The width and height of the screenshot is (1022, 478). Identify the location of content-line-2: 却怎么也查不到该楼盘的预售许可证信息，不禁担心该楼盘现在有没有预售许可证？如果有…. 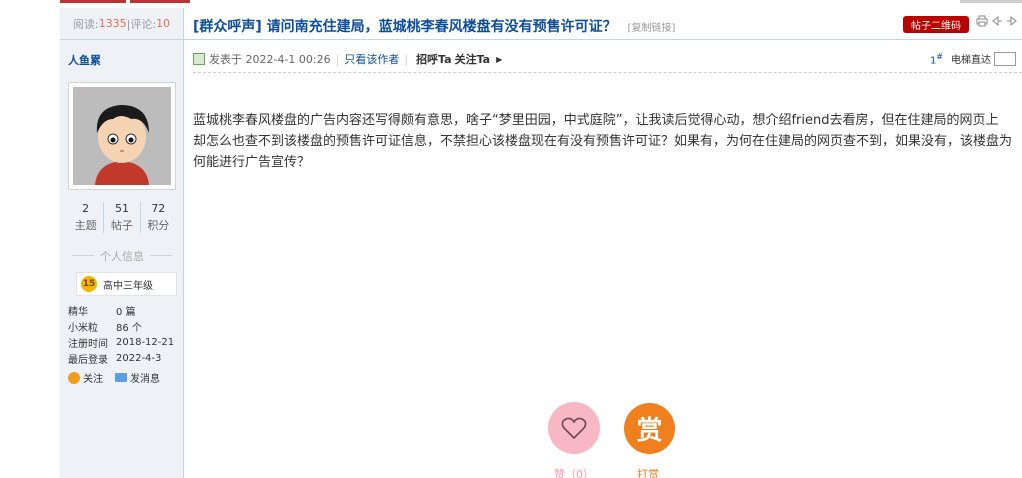
(603, 141).